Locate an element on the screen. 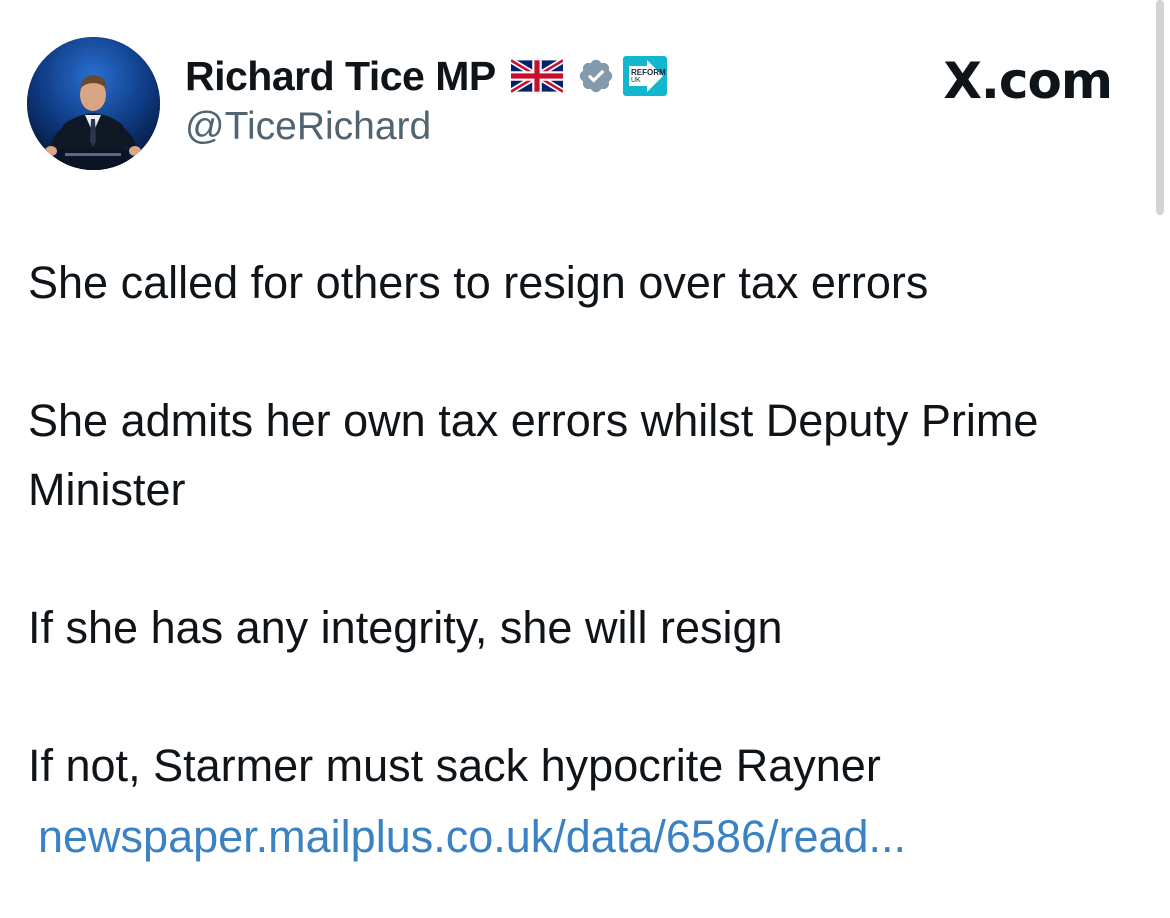  author-display-name: Richard Tice MP is located at coordinates (340, 76).